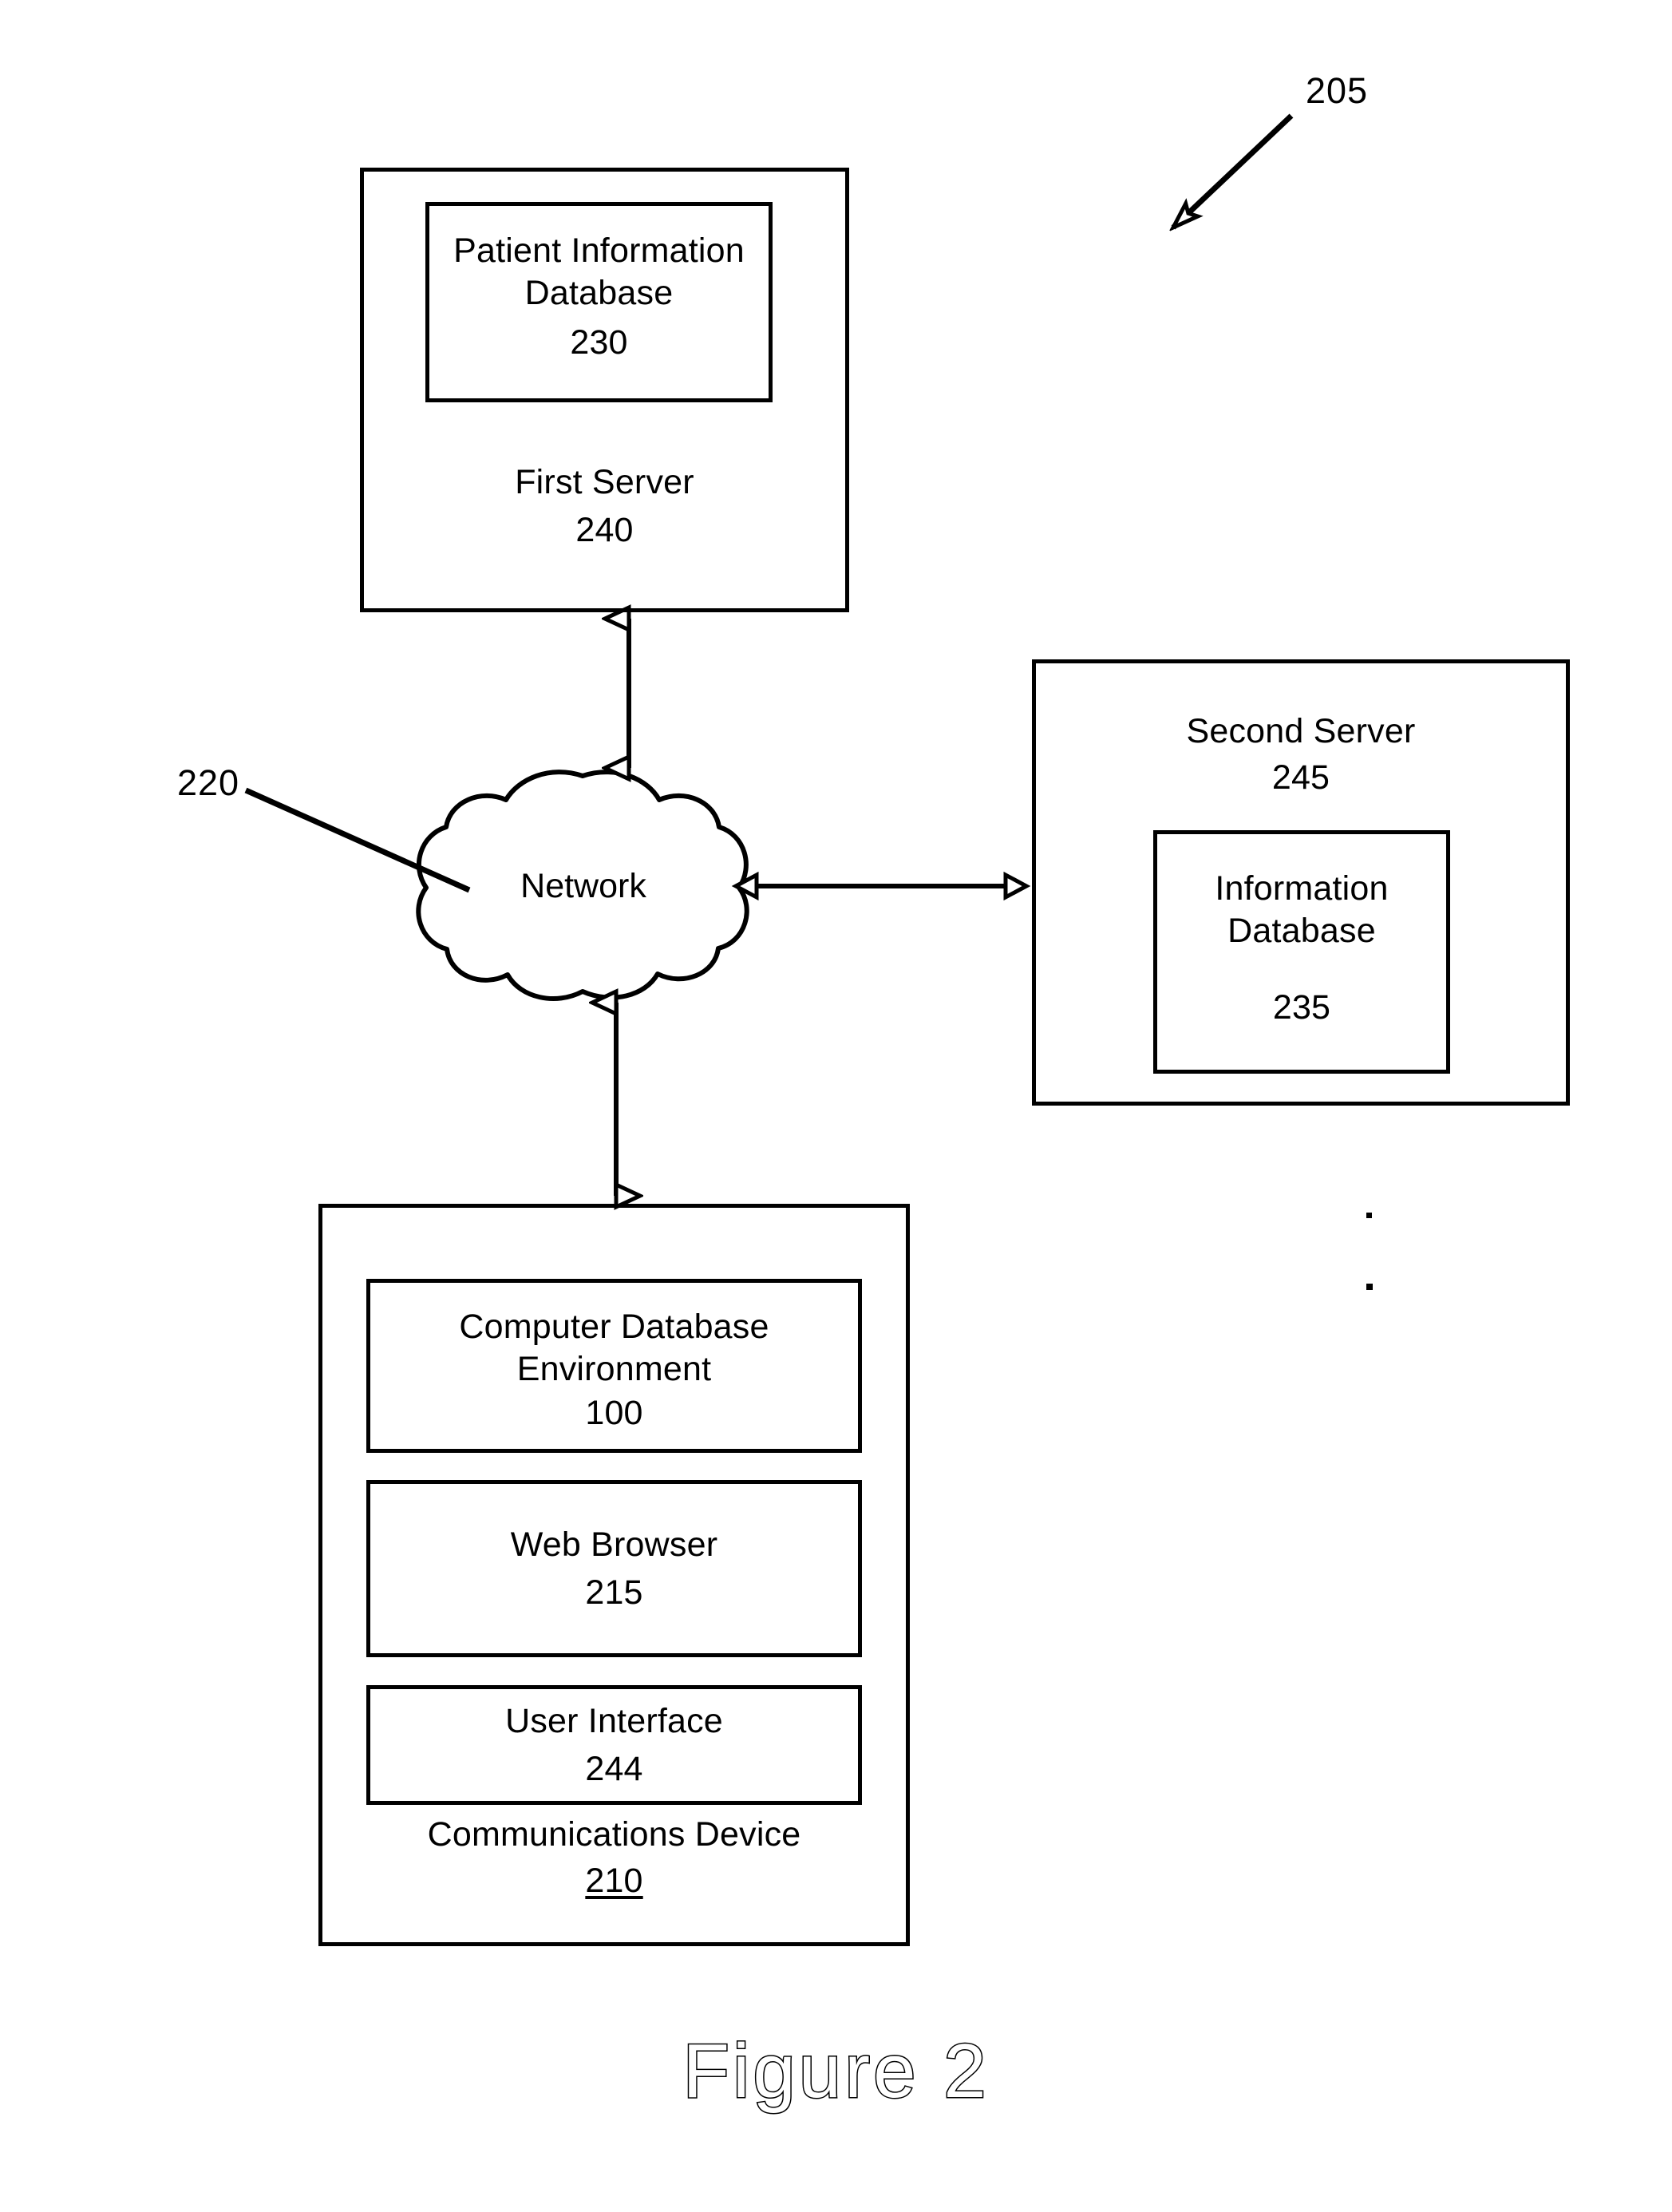 The height and width of the screenshot is (2212, 1672). I want to click on computer-database-environment-label: Computer Database Environment, so click(614, 1348).